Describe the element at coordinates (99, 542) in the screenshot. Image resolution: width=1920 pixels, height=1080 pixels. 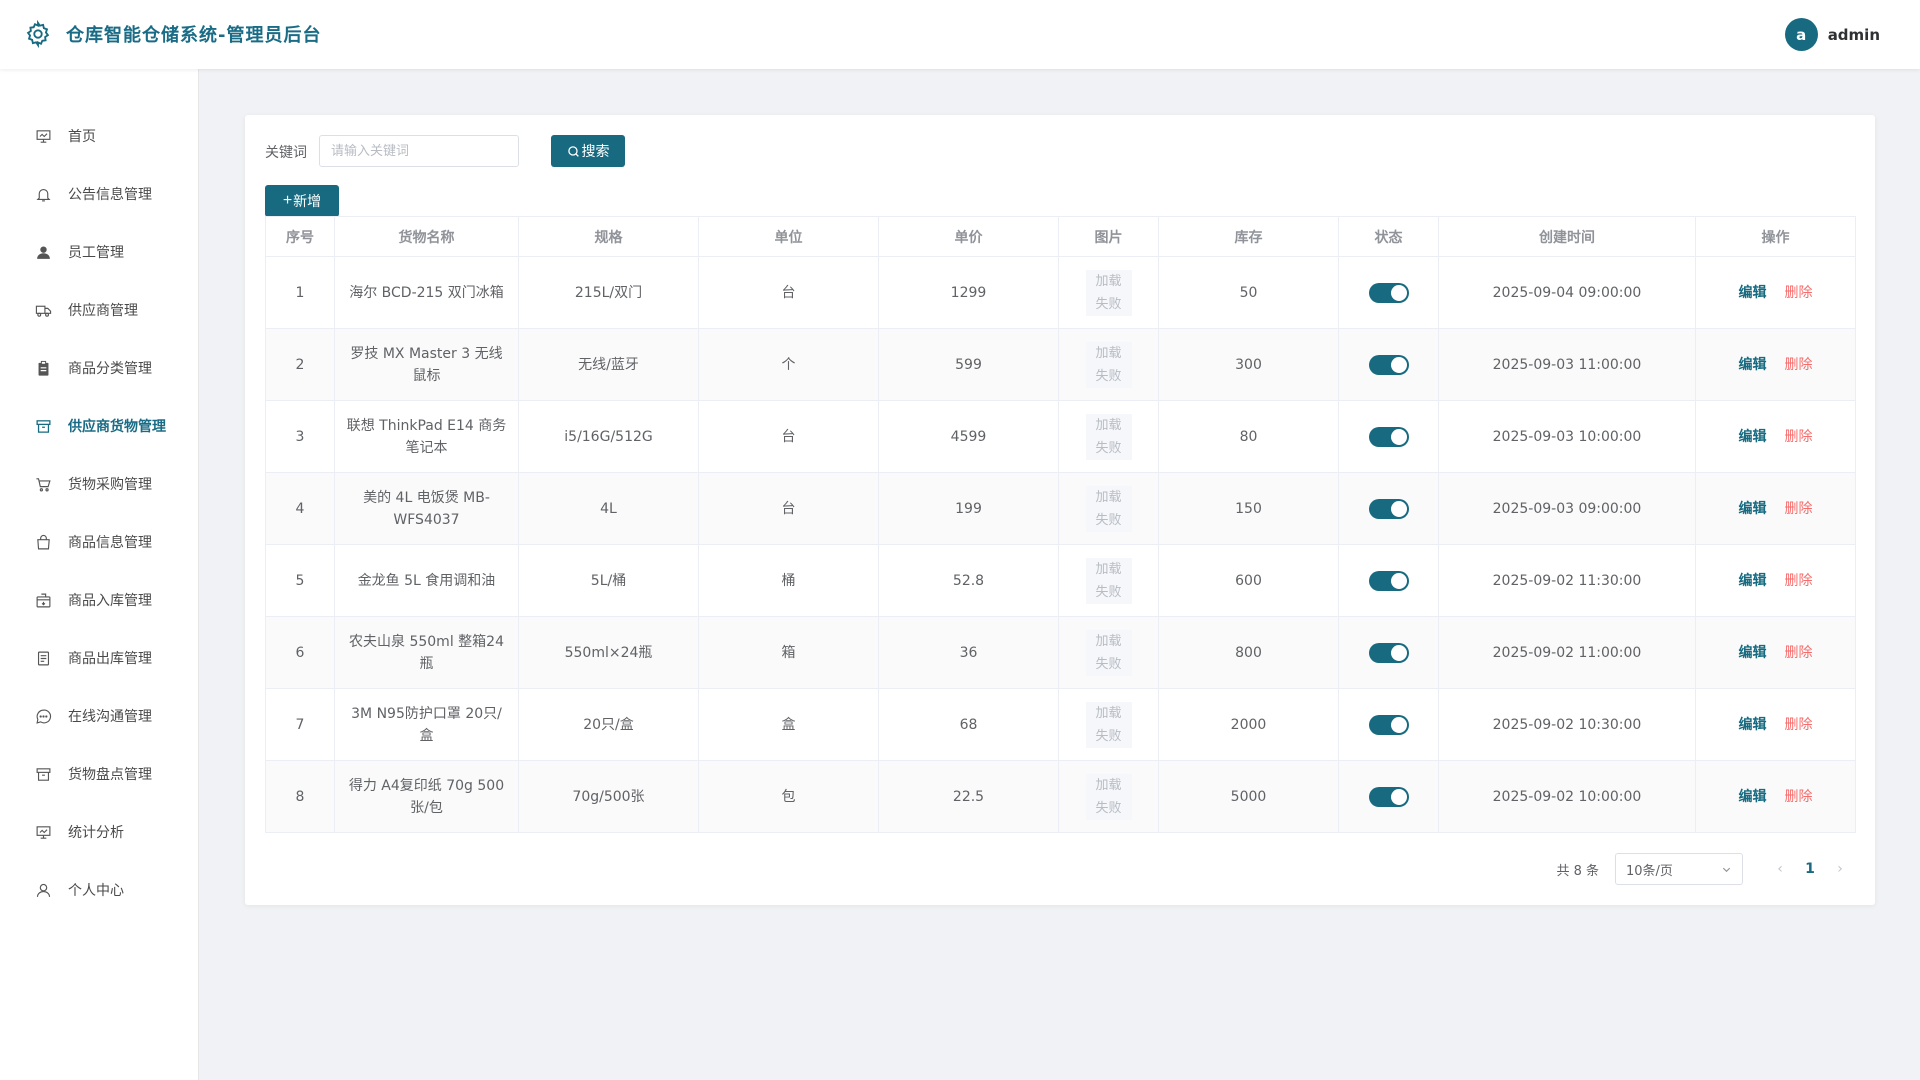
I see `sidebar-item-product-info: 商品信息管理` at that location.